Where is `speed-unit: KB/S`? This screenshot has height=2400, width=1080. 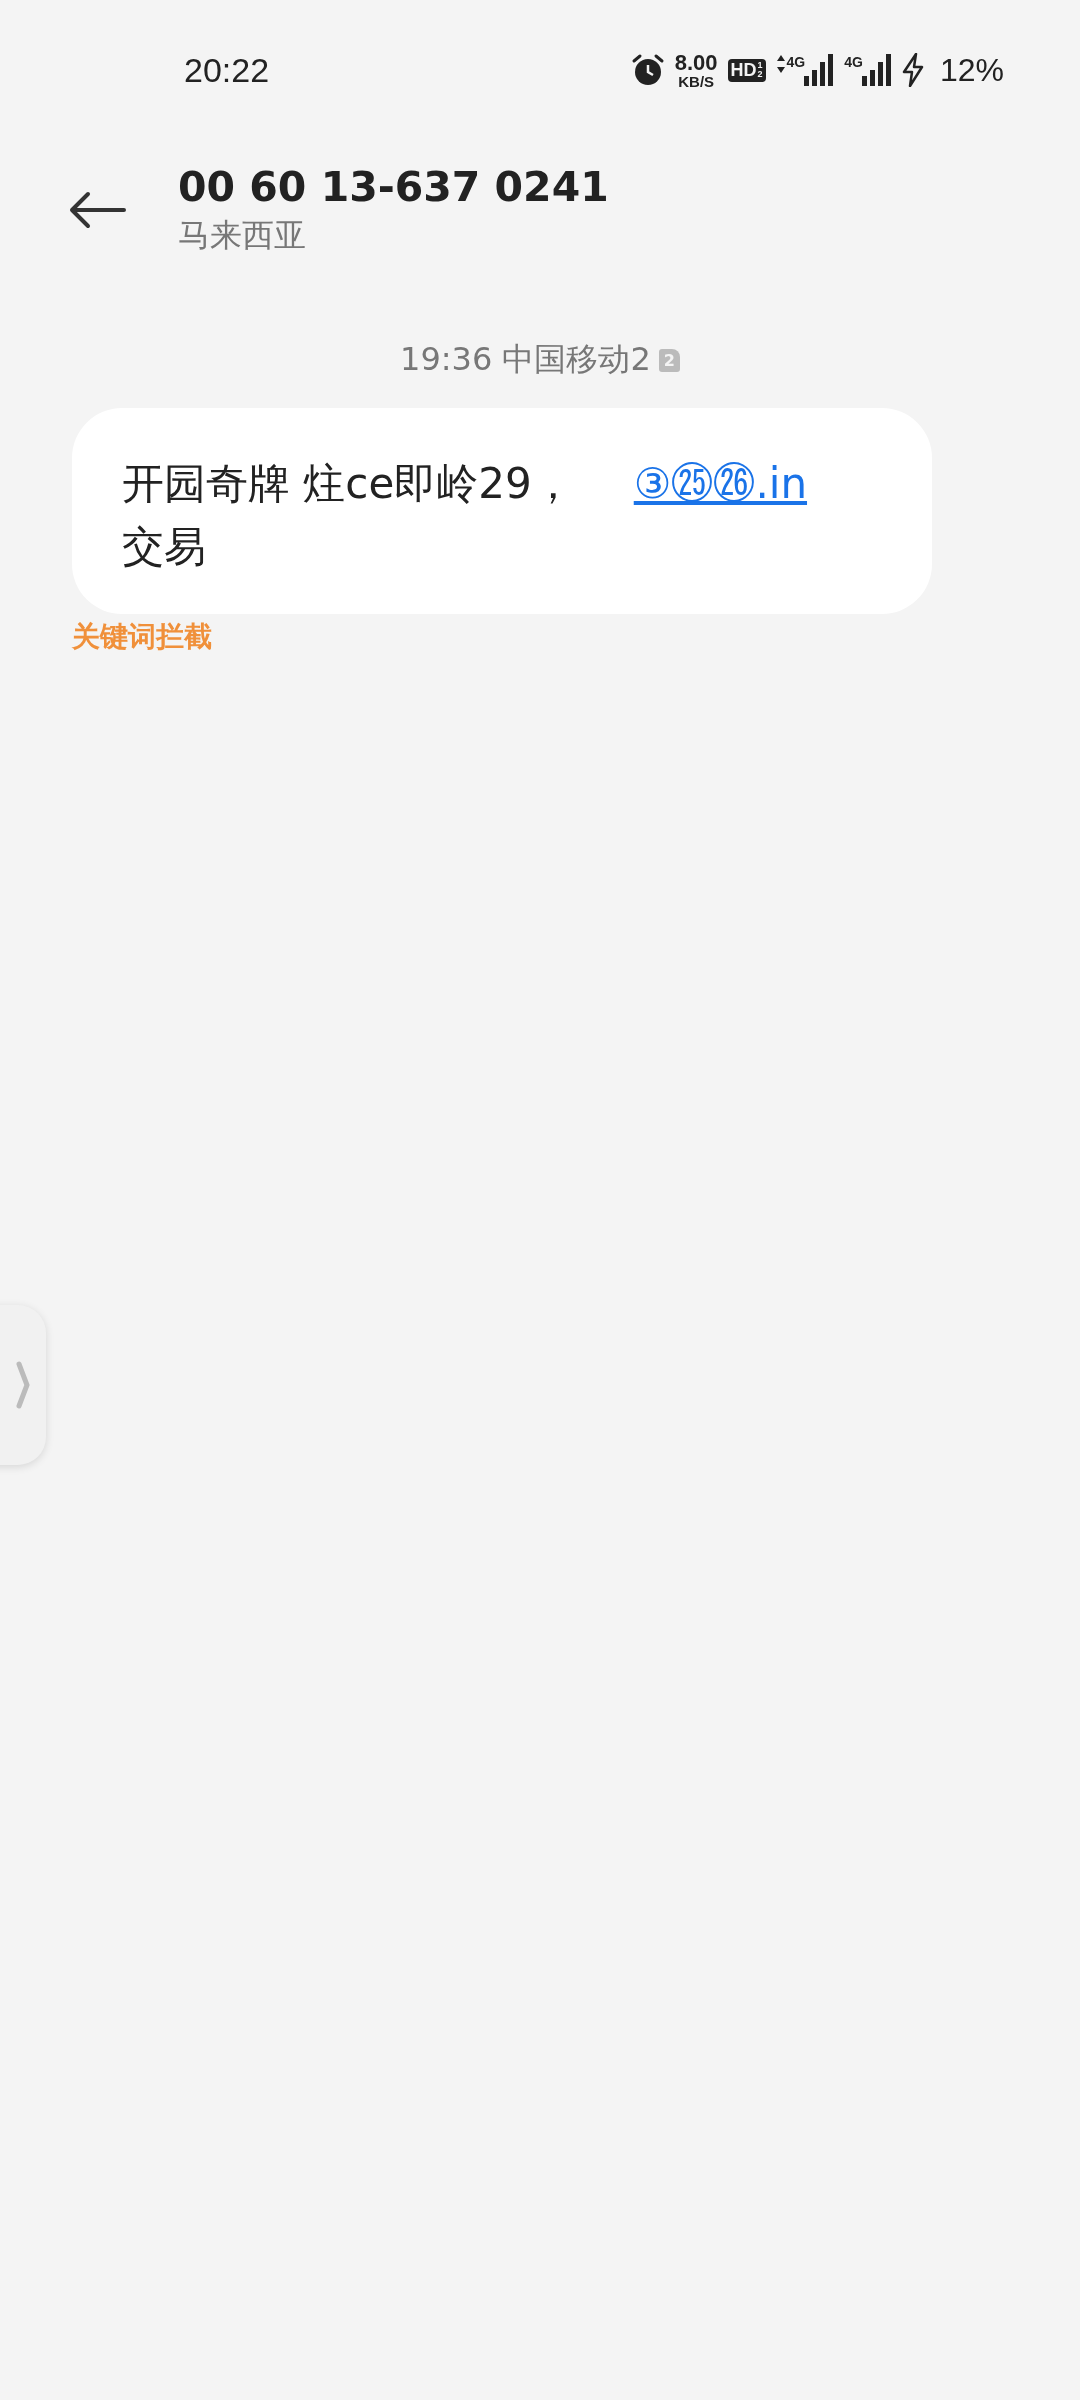
speed-unit: KB/S is located at coordinates (696, 81).